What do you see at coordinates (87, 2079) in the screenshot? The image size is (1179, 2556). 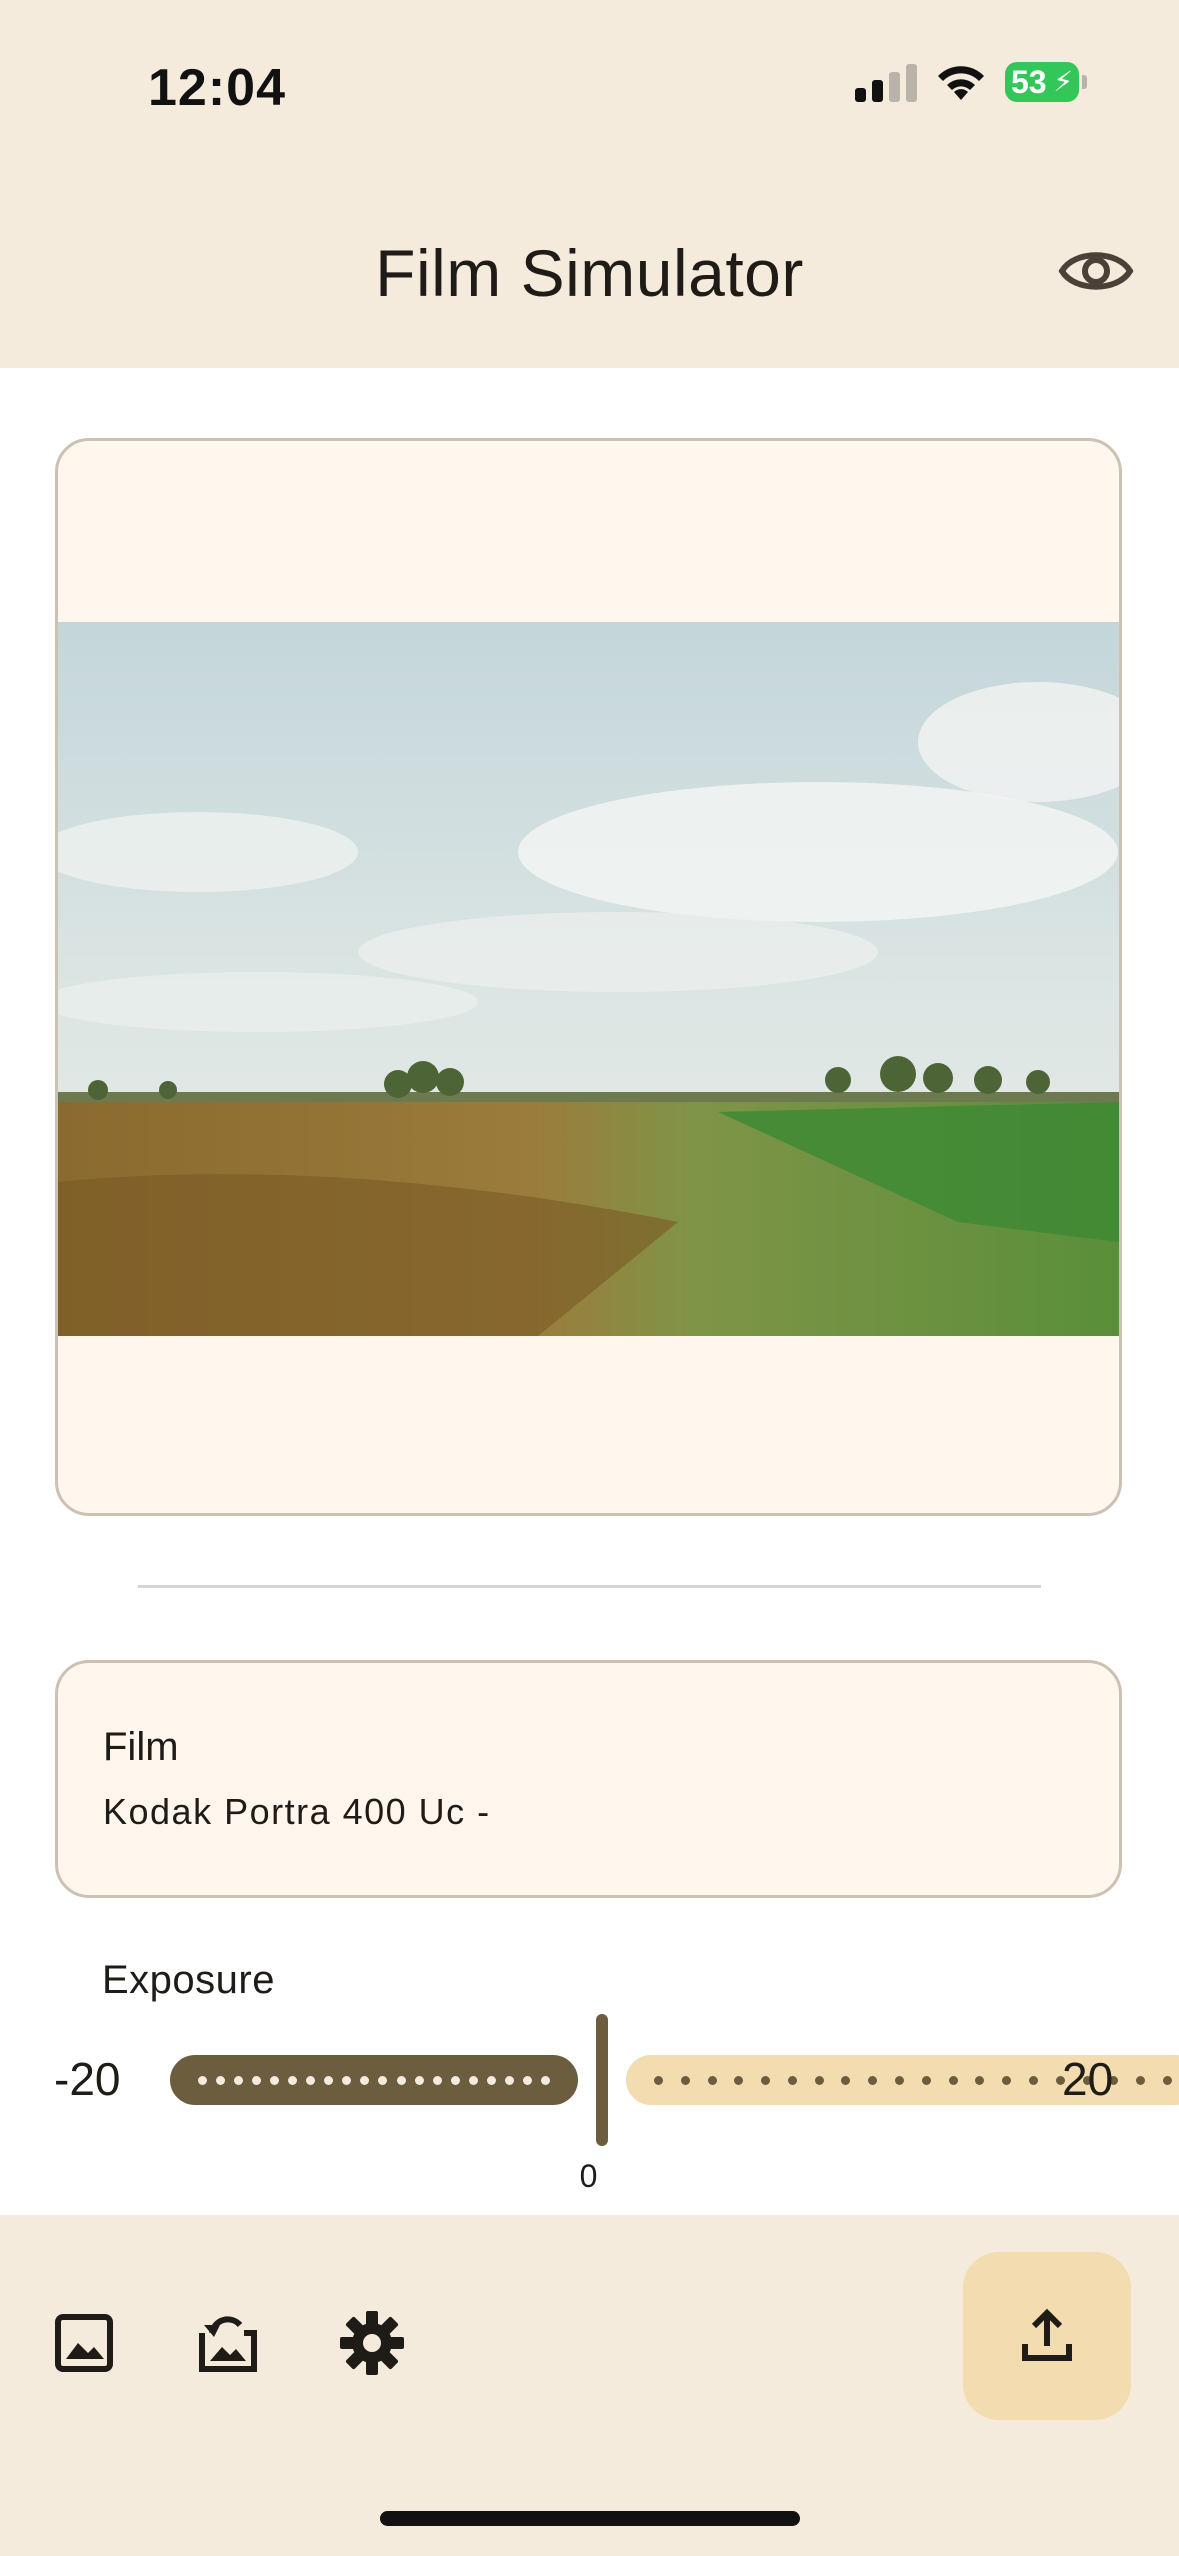 I see `exposure-min-label: -20` at bounding box center [87, 2079].